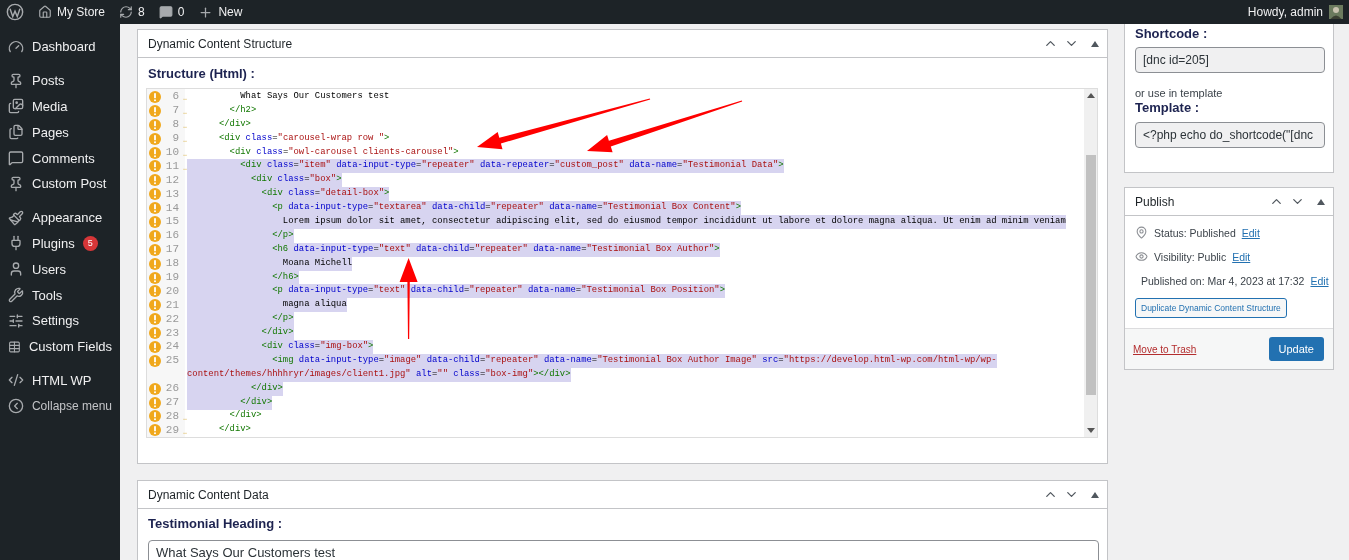 The height and width of the screenshot is (560, 1349). What do you see at coordinates (60, 243) in the screenshot?
I see `menu-item: Plugins 5` at bounding box center [60, 243].